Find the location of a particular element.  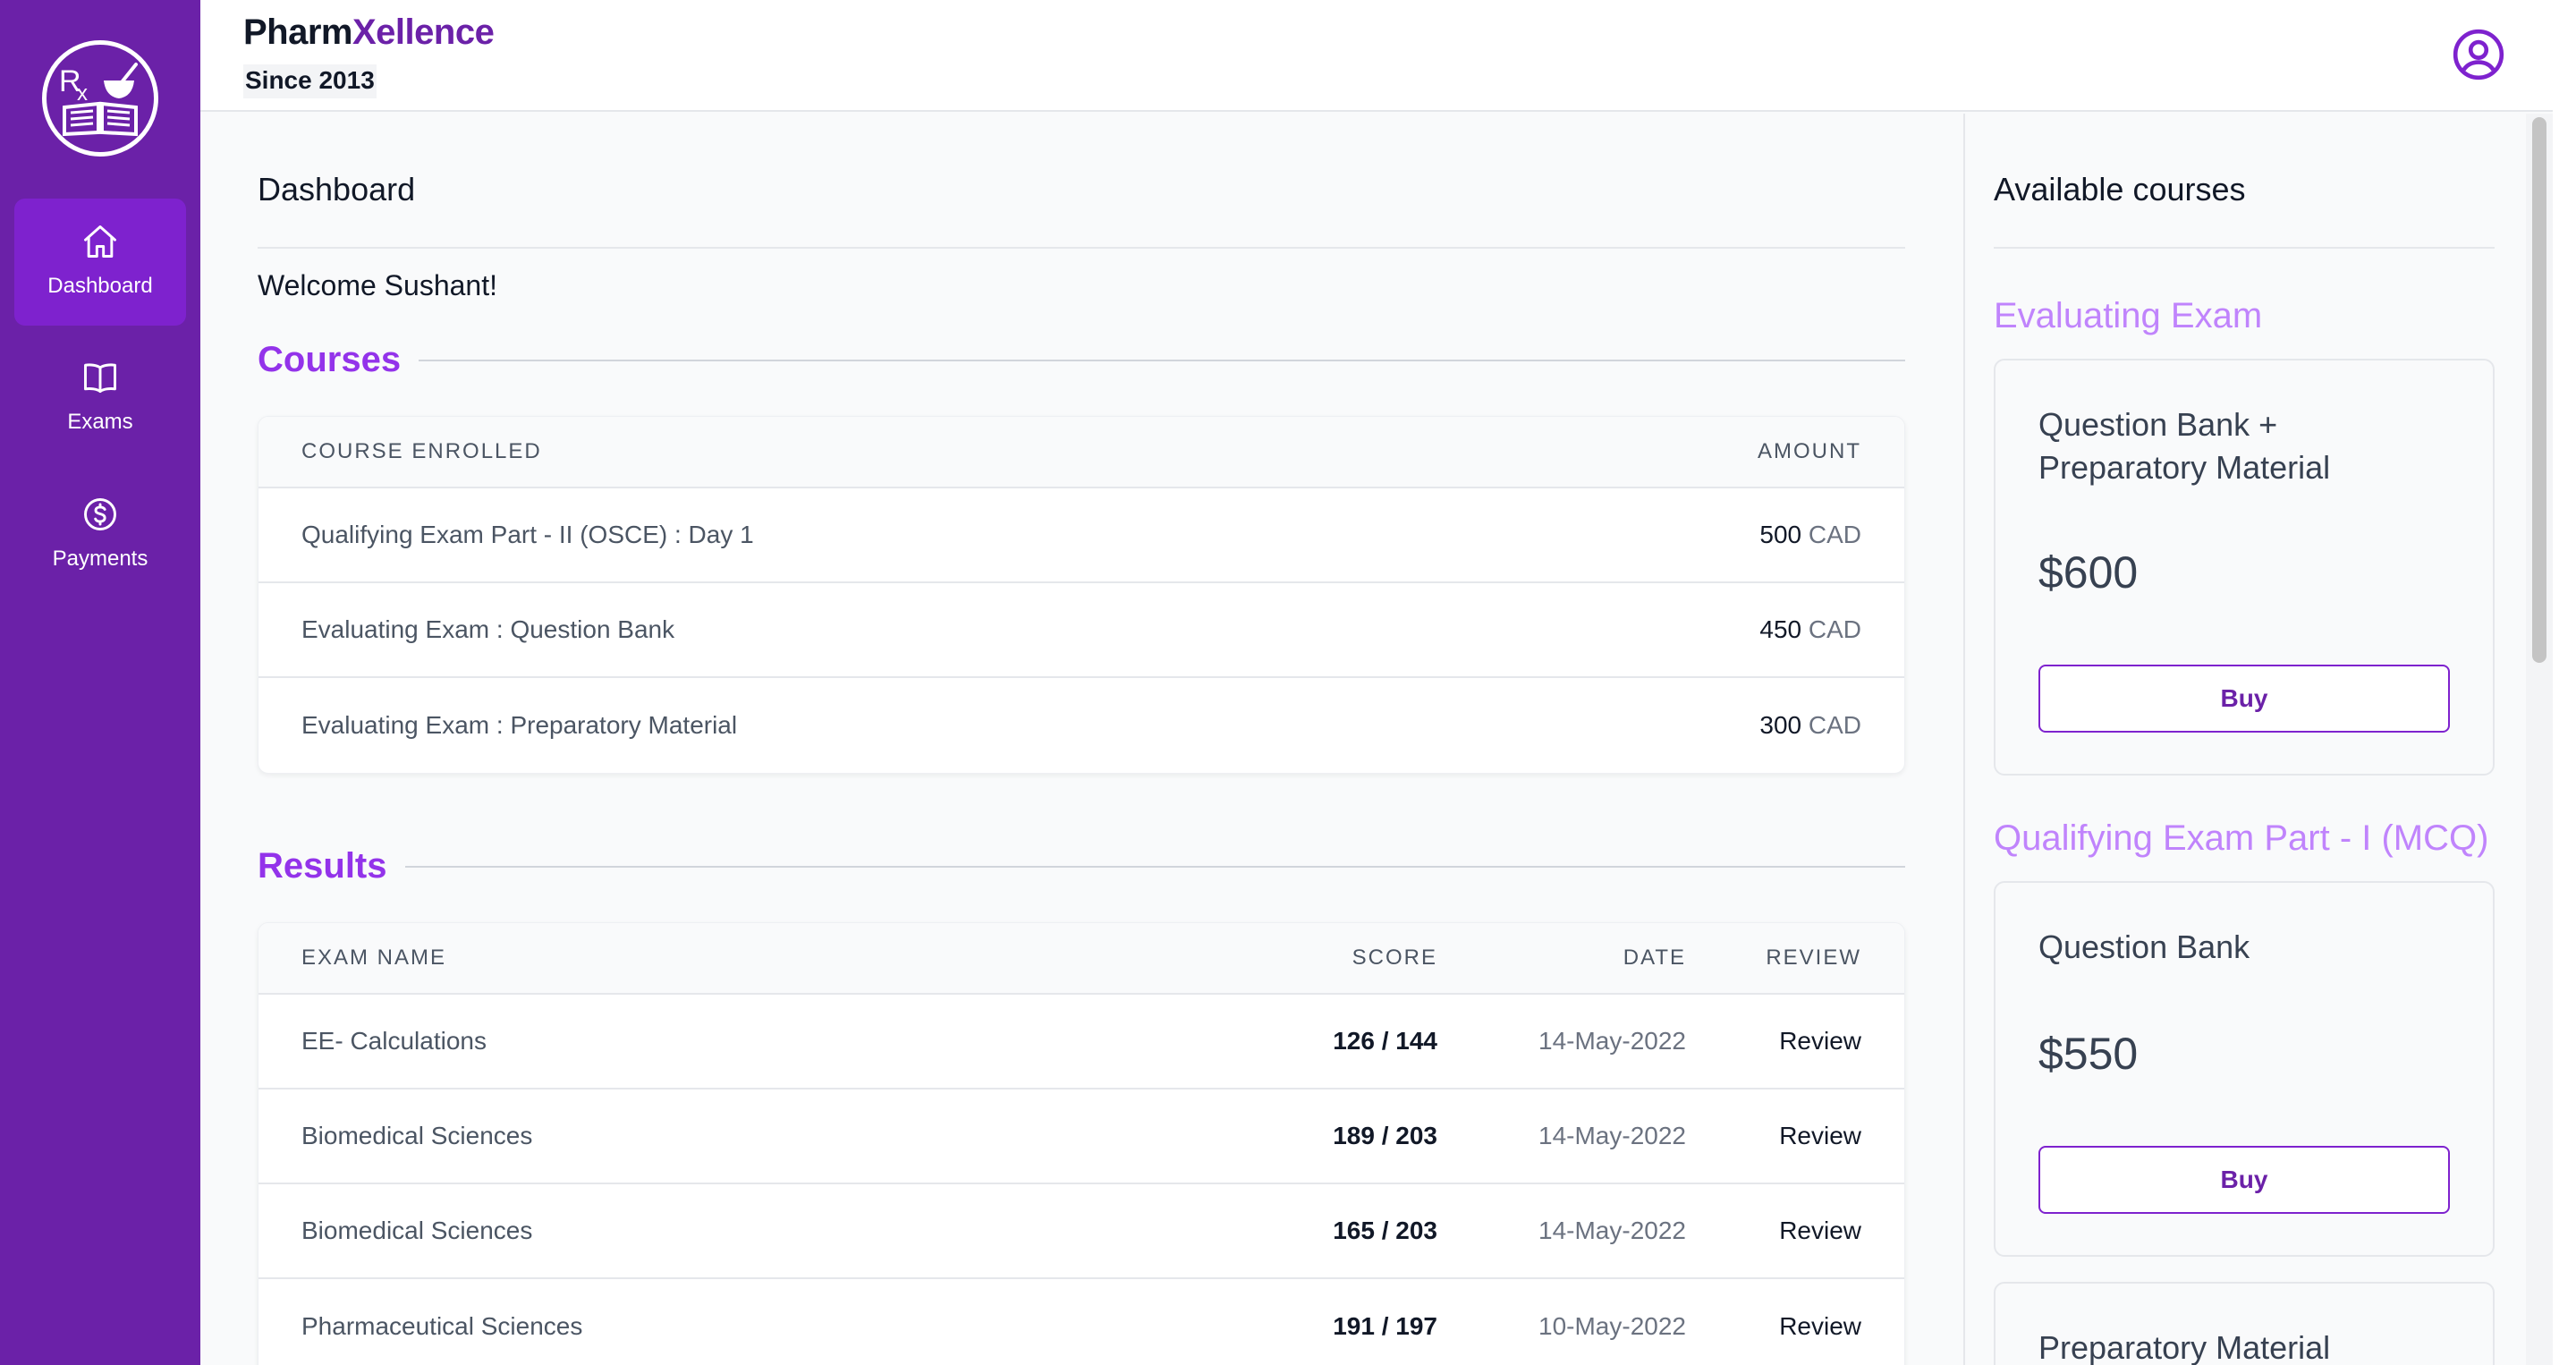

column-header-exam: EXAM NAME is located at coordinates (374, 957).